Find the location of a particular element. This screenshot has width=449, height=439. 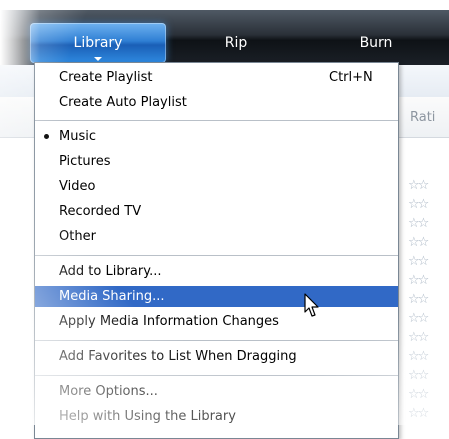

menu-item-recorded-tv: Recorded TV is located at coordinates (216, 211).